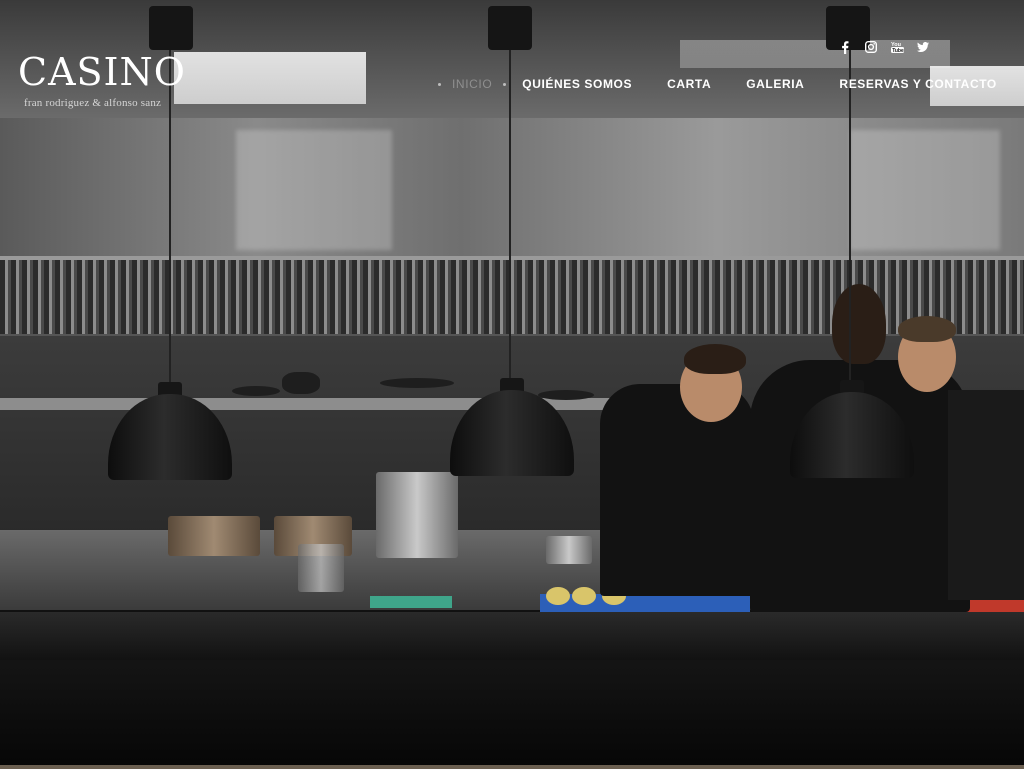  What do you see at coordinates (917, 84) in the screenshot?
I see `nav-item-reservas-y-contacto: RESERVAS Y CONTACTO` at bounding box center [917, 84].